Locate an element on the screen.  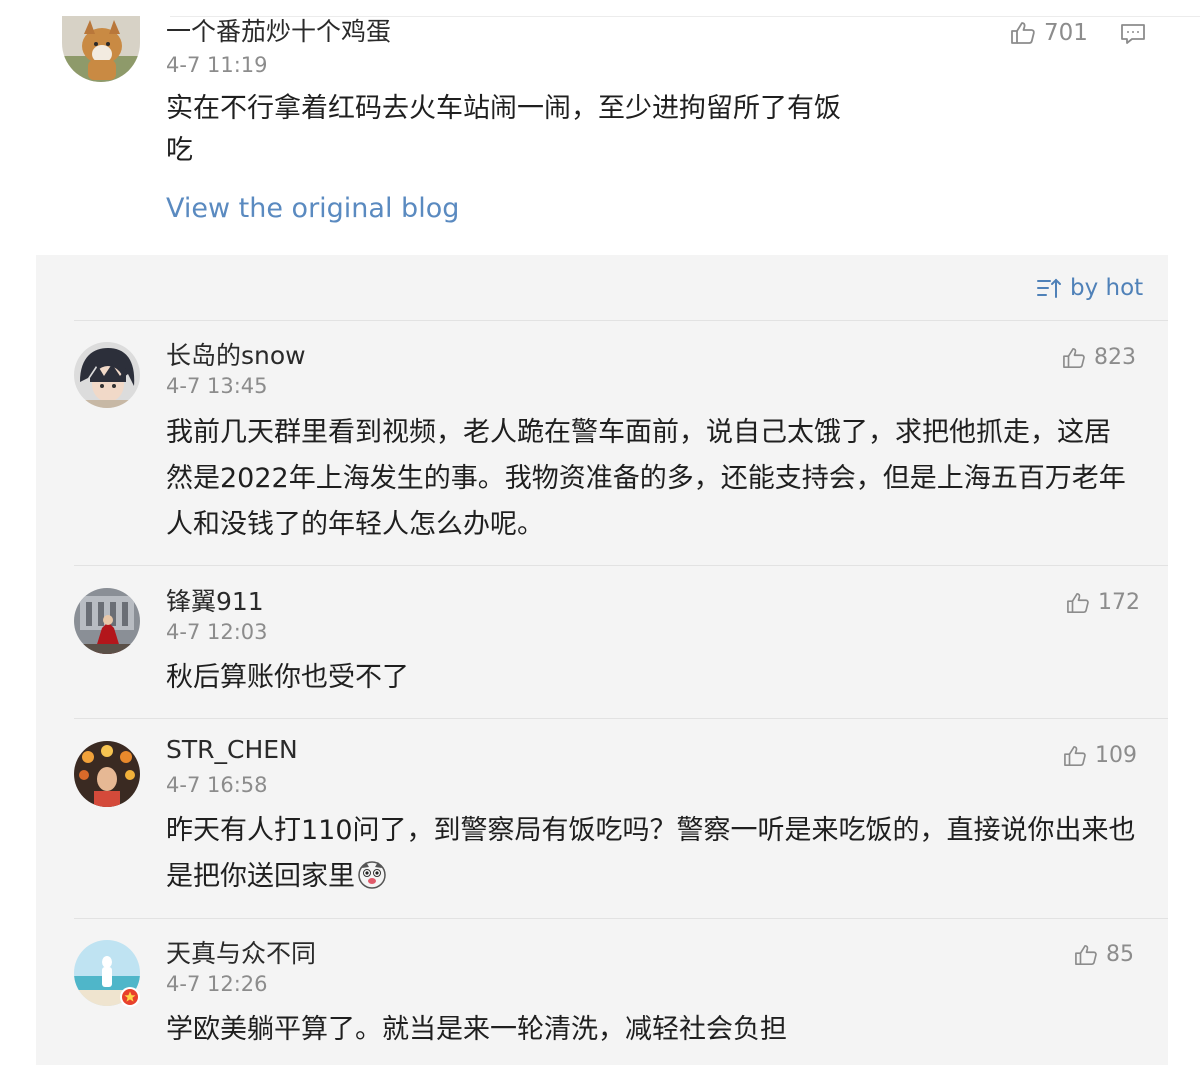
sort-by-hot-button: by hot is located at coordinates (1089, 288).